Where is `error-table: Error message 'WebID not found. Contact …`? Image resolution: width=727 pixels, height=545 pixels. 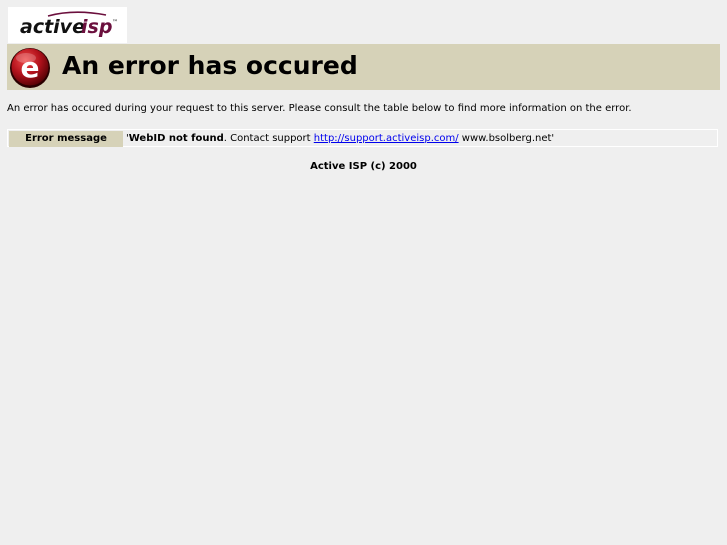 error-table: Error message 'WebID not found. Contact … is located at coordinates (362, 138).